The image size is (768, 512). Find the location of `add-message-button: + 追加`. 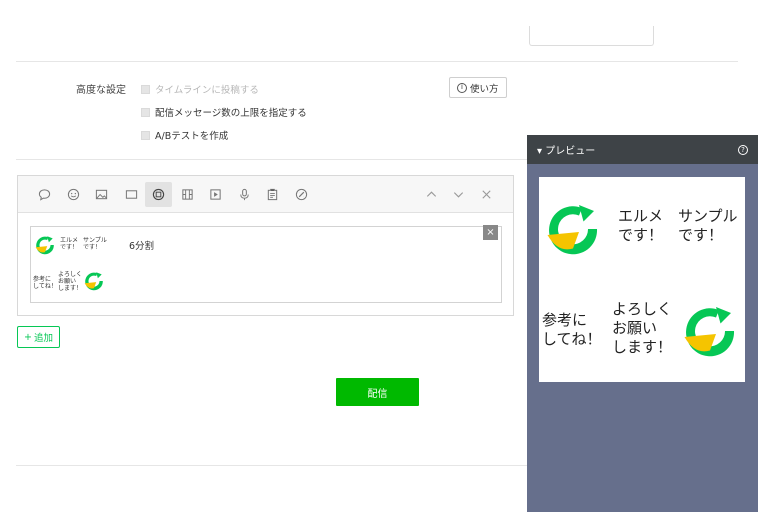

add-message-button: + 追加 is located at coordinates (38, 337).